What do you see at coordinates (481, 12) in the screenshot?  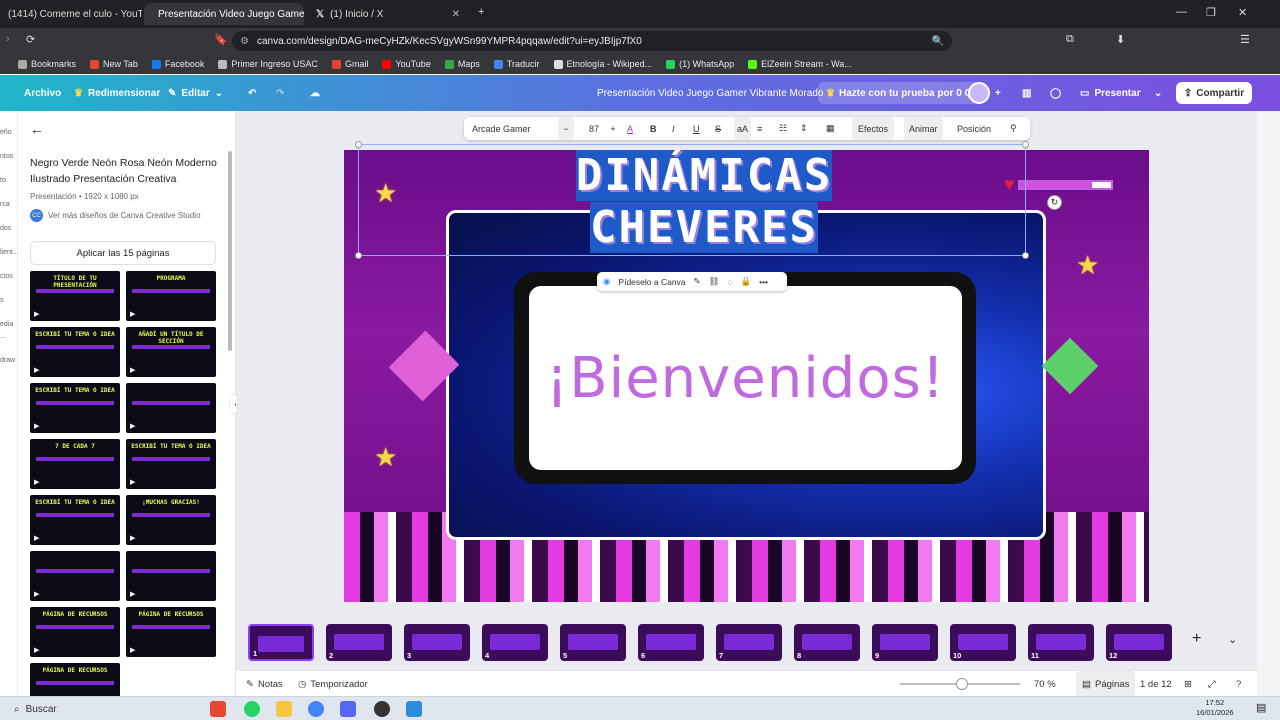 I see `new-tab-icon: +` at bounding box center [481, 12].